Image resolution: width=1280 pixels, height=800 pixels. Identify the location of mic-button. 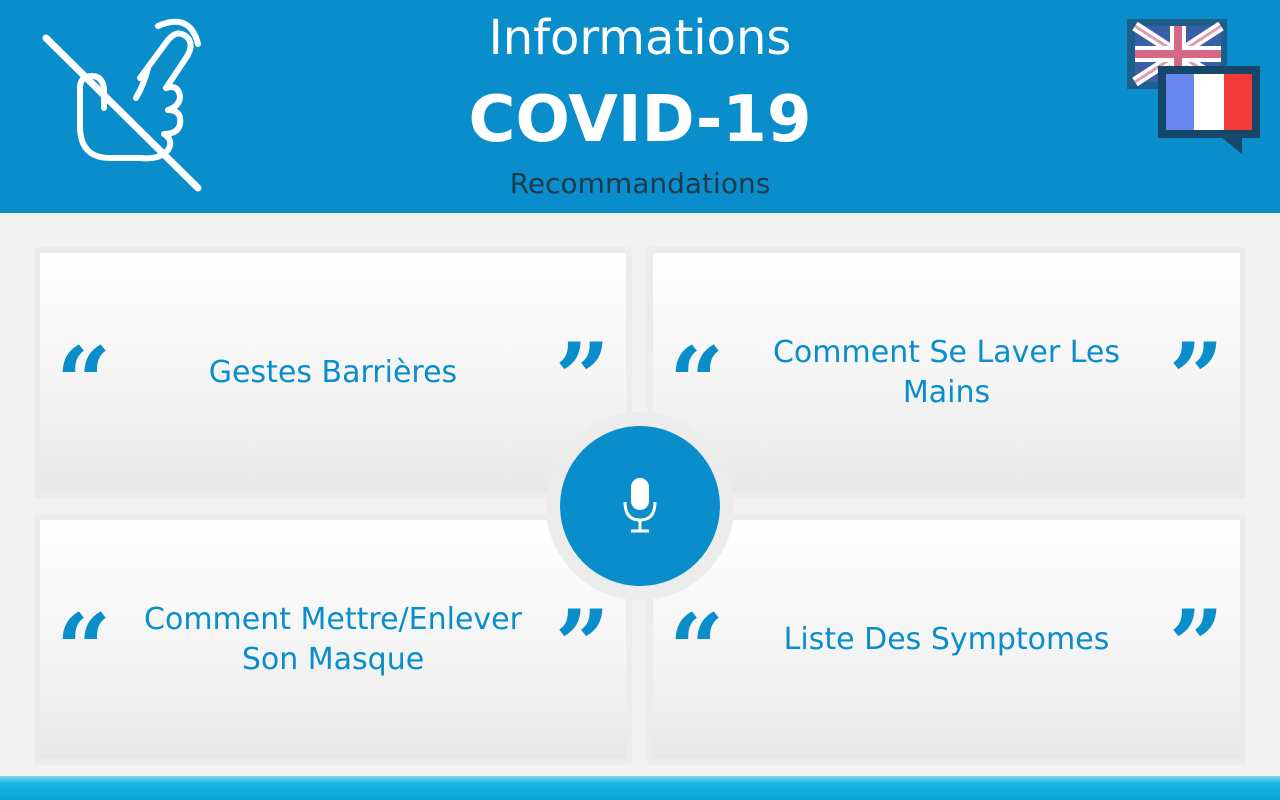
(640, 506).